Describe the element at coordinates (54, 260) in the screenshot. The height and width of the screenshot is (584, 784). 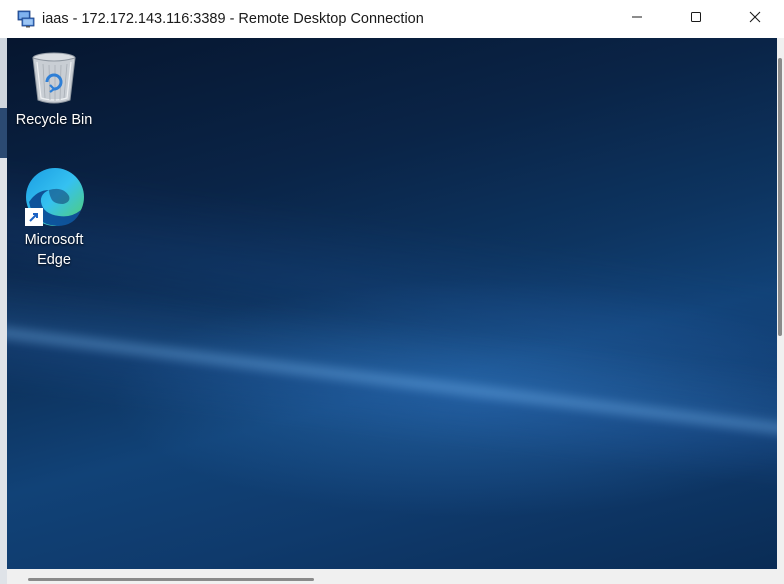
I see `edge-label-line2: Edge` at that location.